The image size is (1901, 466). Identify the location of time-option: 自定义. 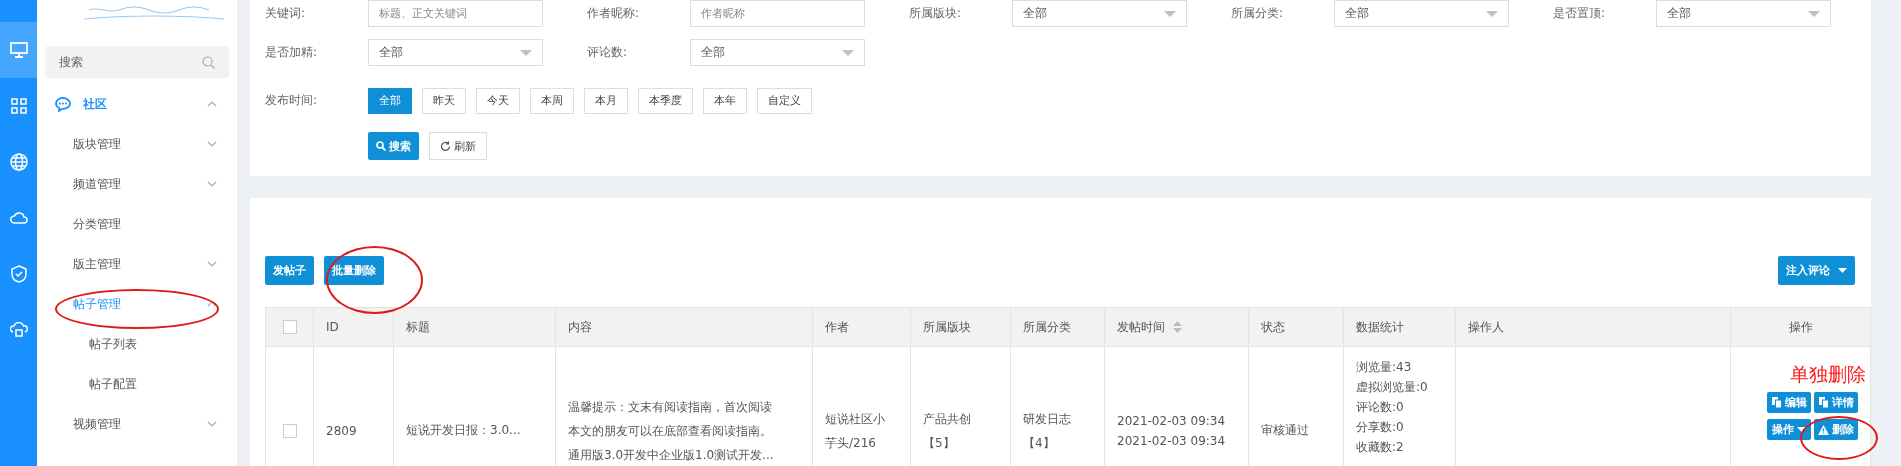
(784, 100).